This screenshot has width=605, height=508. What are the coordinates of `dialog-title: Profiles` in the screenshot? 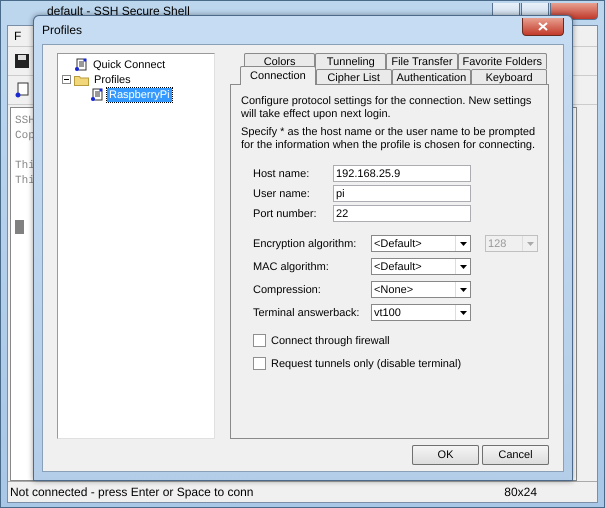 It's located at (62, 30).